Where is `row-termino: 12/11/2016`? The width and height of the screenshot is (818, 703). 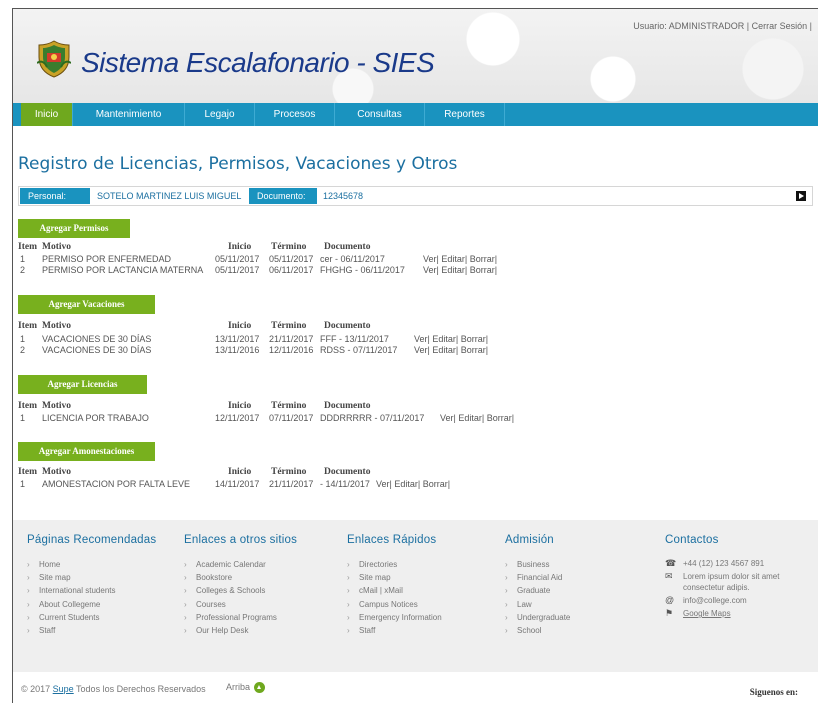 row-termino: 12/11/2016 is located at coordinates (291, 350).